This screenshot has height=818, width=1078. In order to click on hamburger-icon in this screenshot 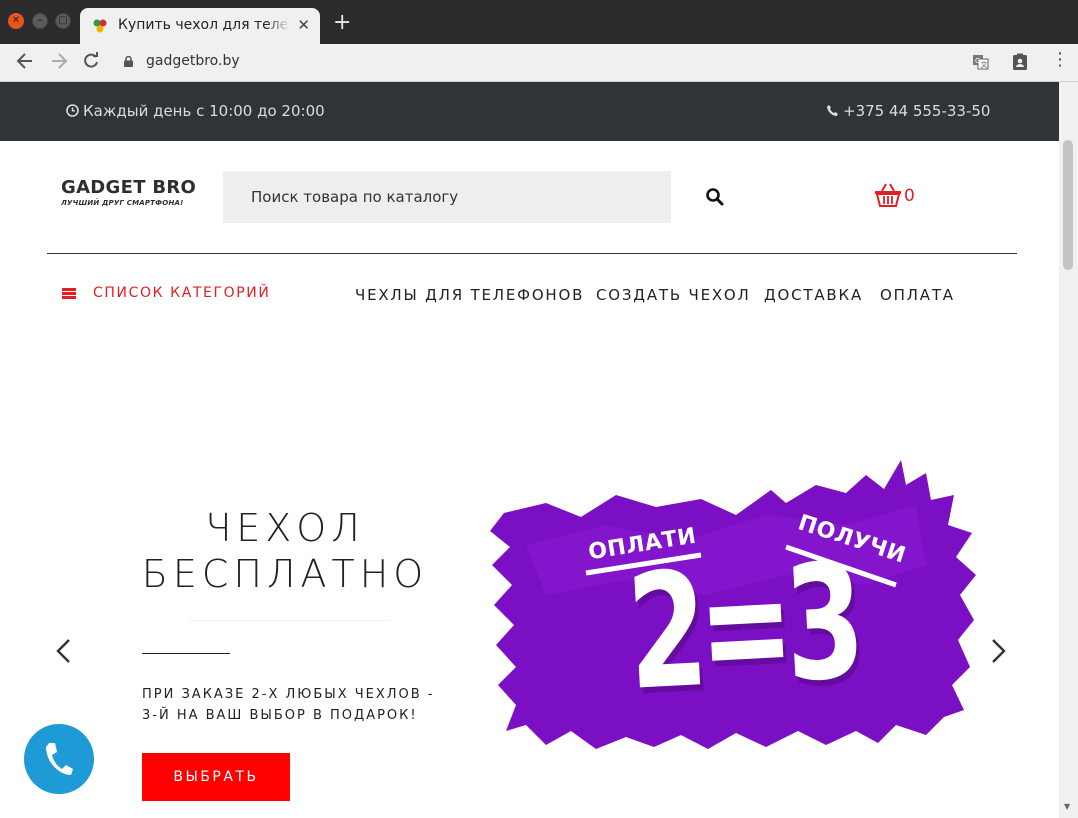, I will do `click(69, 293)`.